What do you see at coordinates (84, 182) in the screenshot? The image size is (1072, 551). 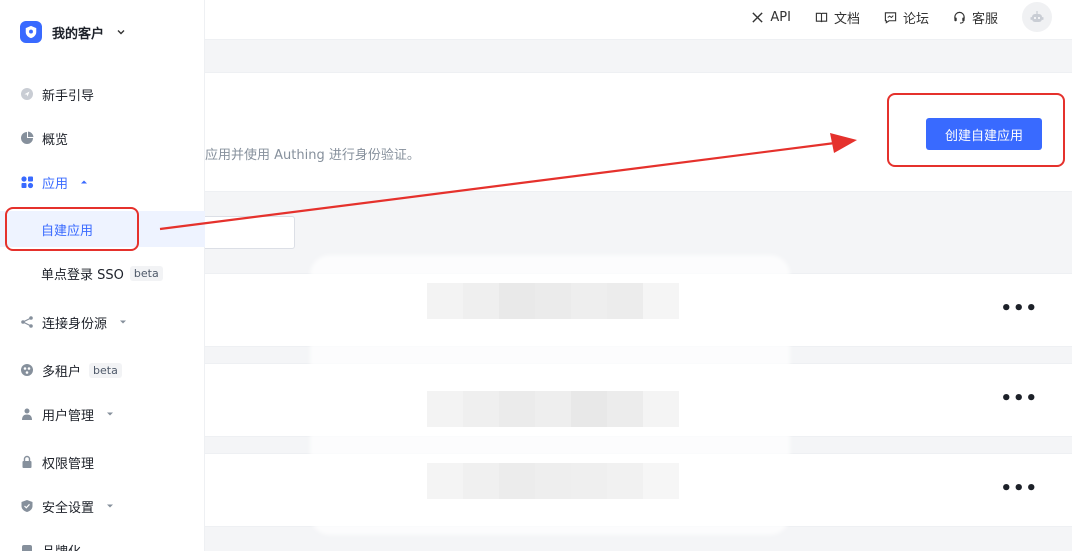 I see `caret-up-icon` at bounding box center [84, 182].